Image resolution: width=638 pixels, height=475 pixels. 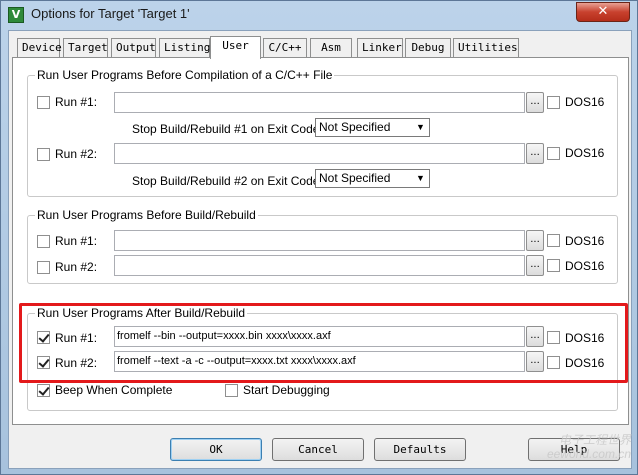 What do you see at coordinates (585, 241) in the screenshot?
I see `before-build-run1-dos16-label: DOS16` at bounding box center [585, 241].